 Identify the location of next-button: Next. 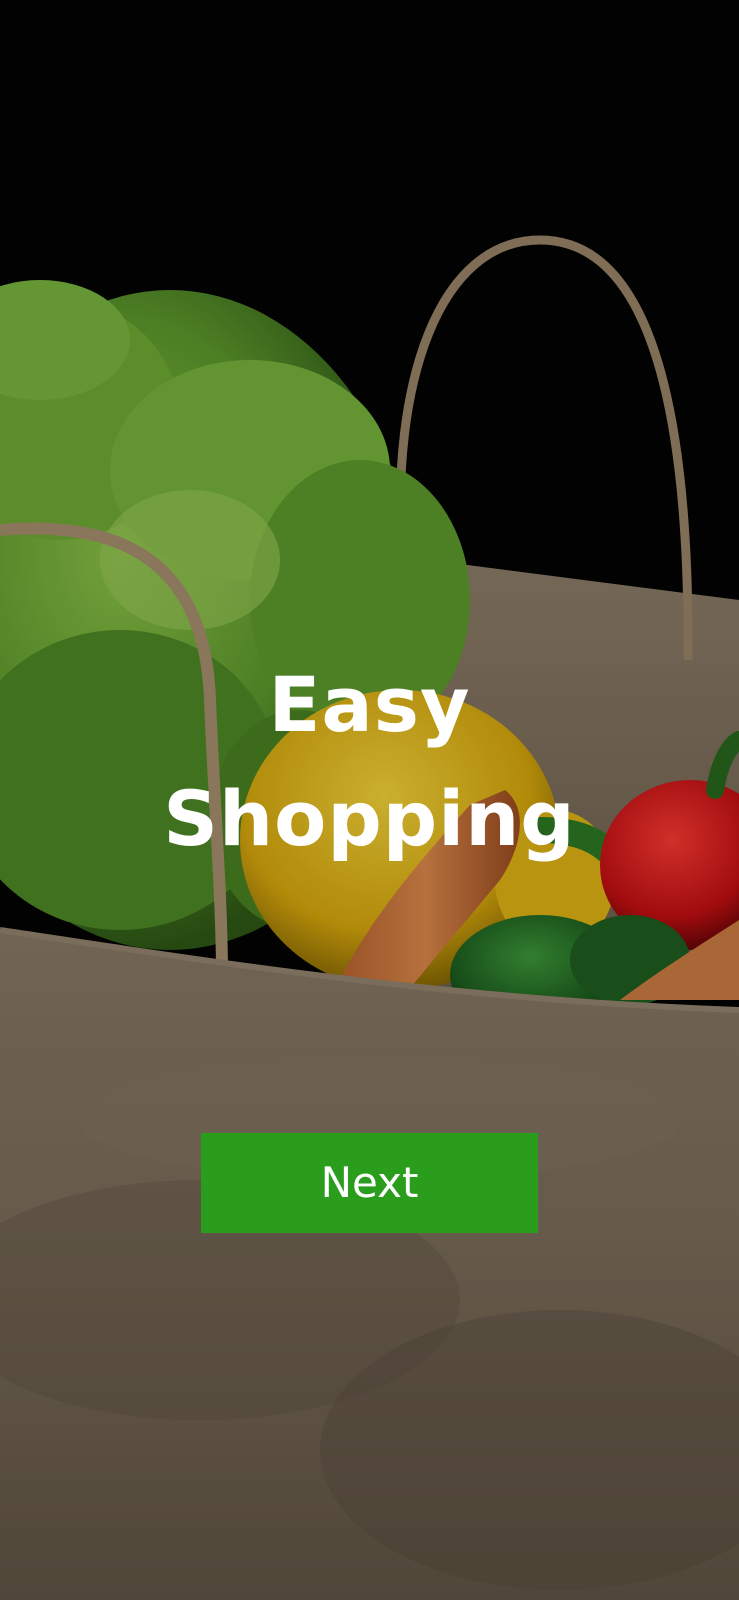
(369, 1183).